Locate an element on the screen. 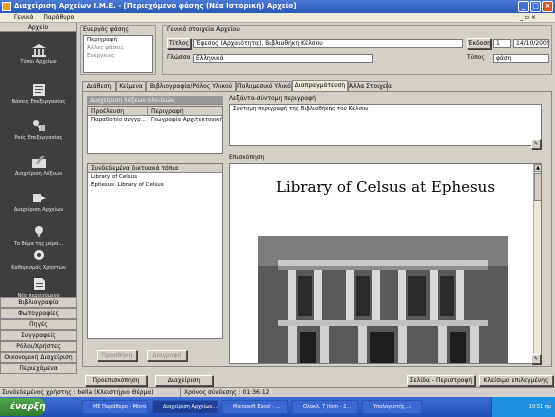  delete-button: Διαγραφή is located at coordinates (167, 355).